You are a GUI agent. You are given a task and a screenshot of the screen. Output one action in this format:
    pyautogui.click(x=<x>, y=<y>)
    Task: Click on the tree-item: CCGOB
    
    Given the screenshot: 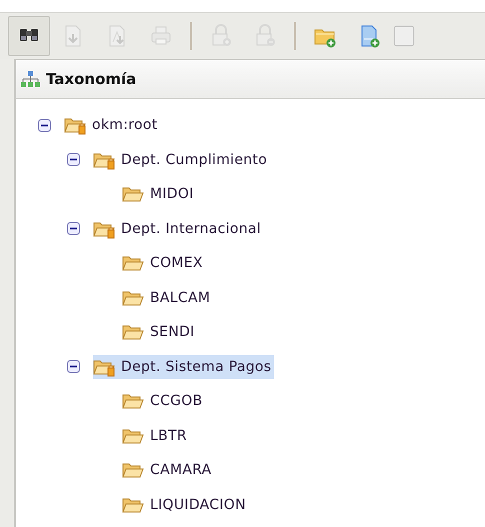 What is the action you would take?
    pyautogui.click(x=164, y=401)
    